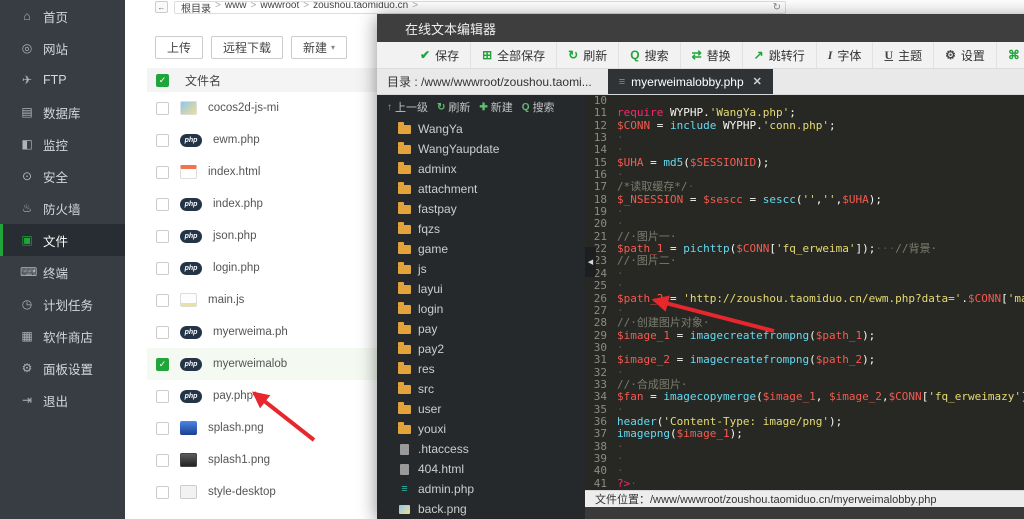 The height and width of the screenshot is (519, 1024). I want to click on sidebar-item-home: ⌂ 首页, so click(62, 16).